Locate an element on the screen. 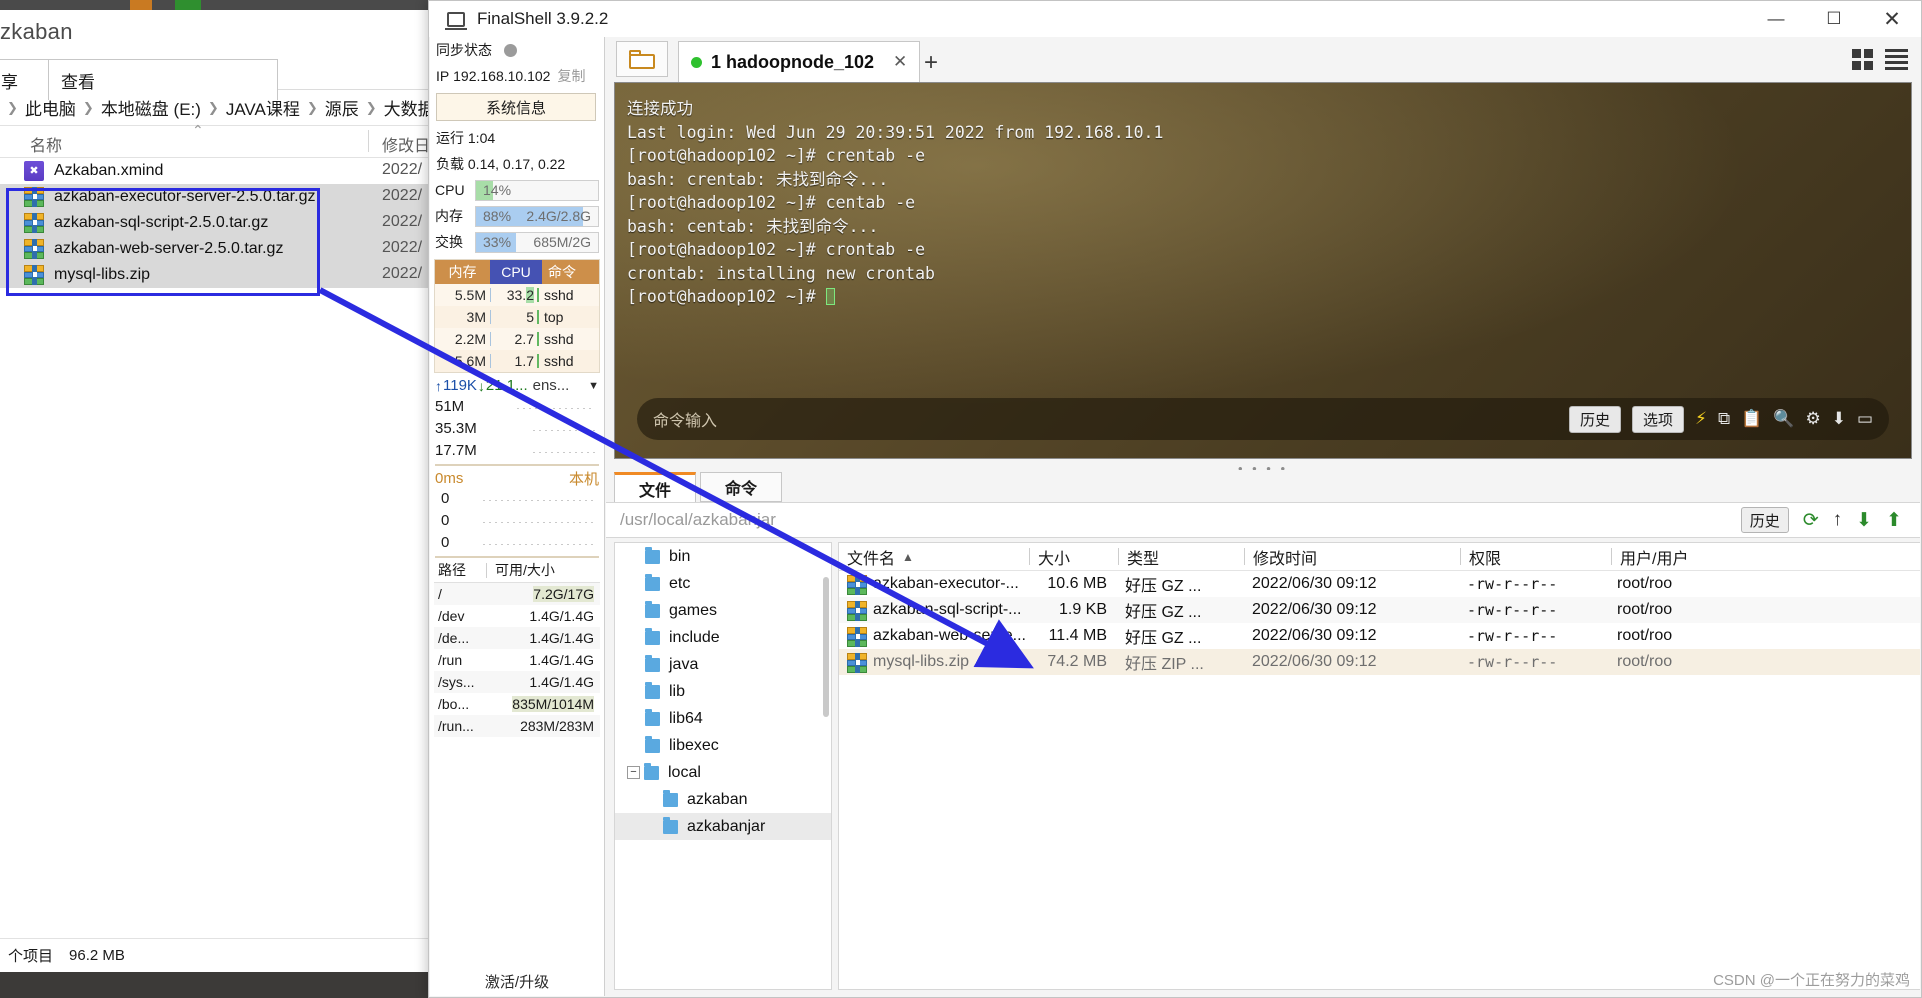  tree-item-label: games is located at coordinates (693, 610).